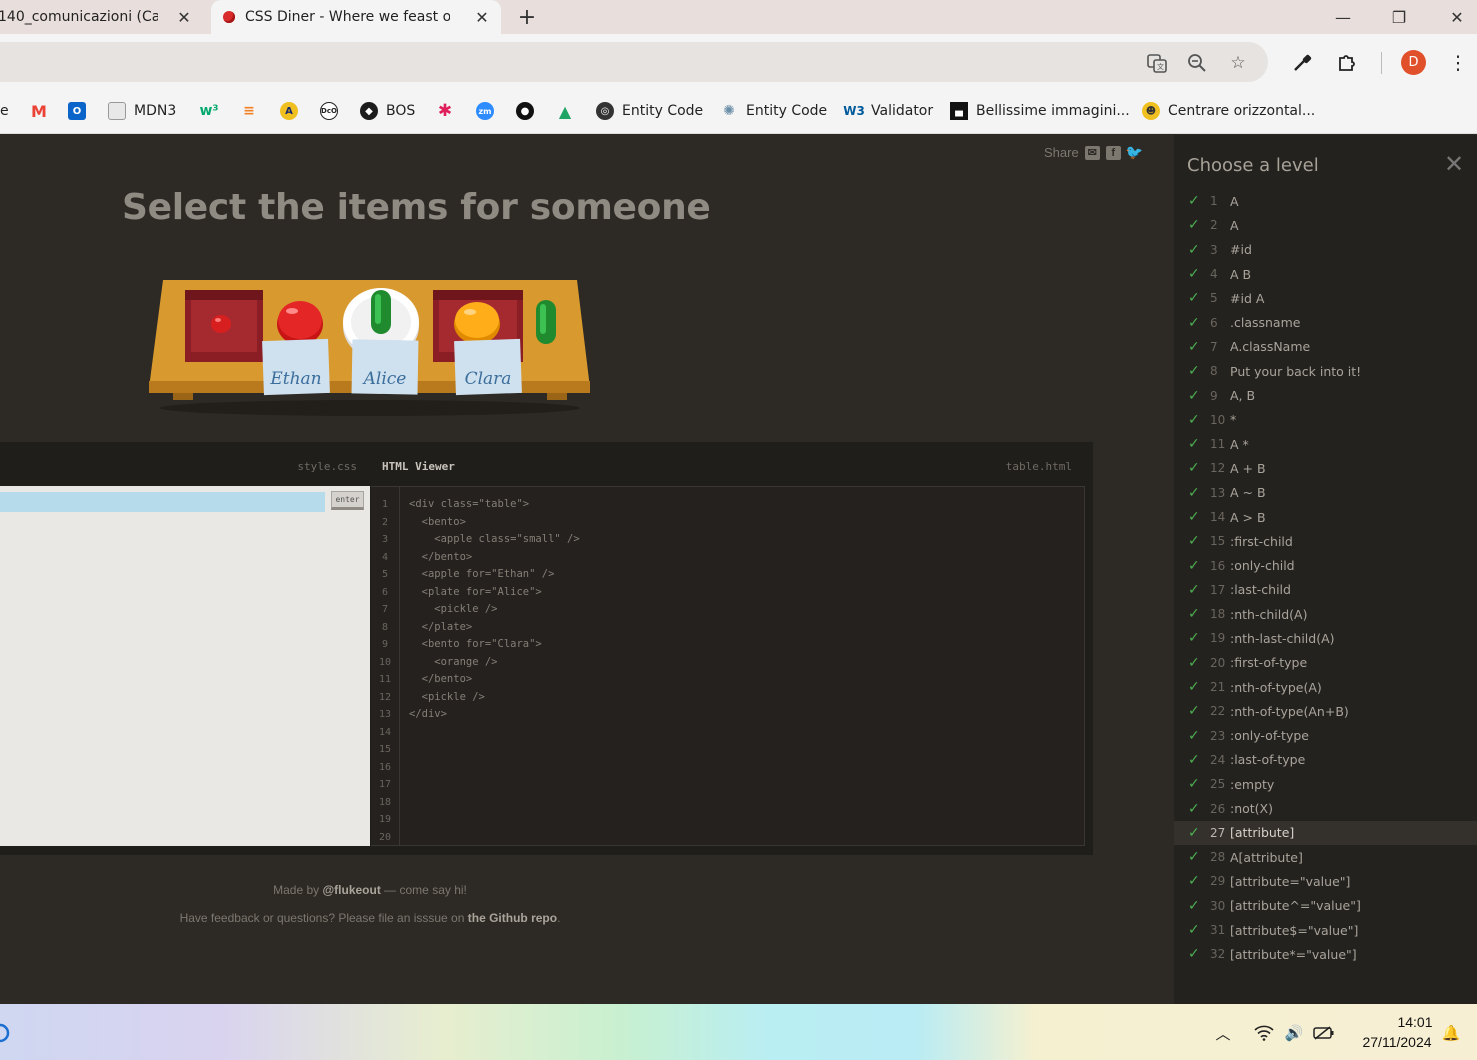 The image size is (1477, 1060). What do you see at coordinates (489, 111) in the screenshot?
I see `bookmark-zoom: zm` at bounding box center [489, 111].